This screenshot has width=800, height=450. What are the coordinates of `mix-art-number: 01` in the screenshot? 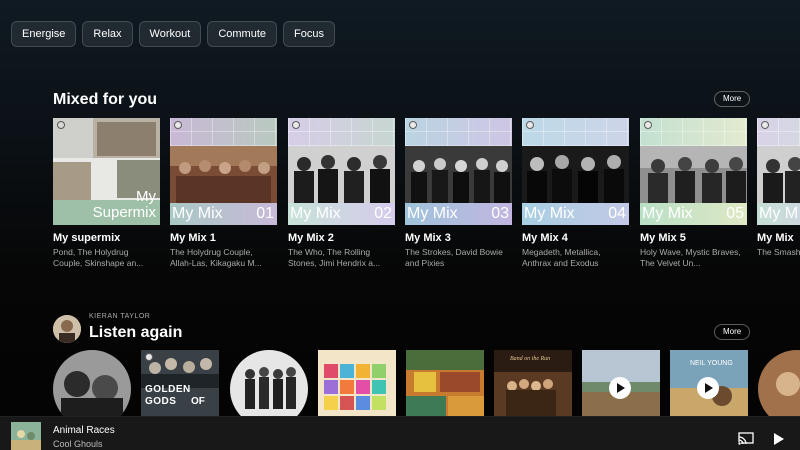 It's located at (265, 213).